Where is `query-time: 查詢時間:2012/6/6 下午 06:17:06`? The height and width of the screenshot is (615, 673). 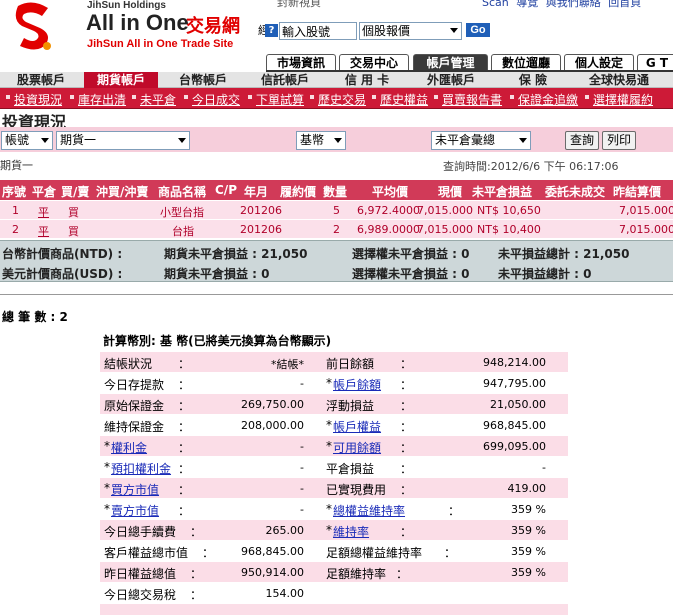 query-time: 查詢時間:2012/6/6 下午 06:17:06 is located at coordinates (531, 166).